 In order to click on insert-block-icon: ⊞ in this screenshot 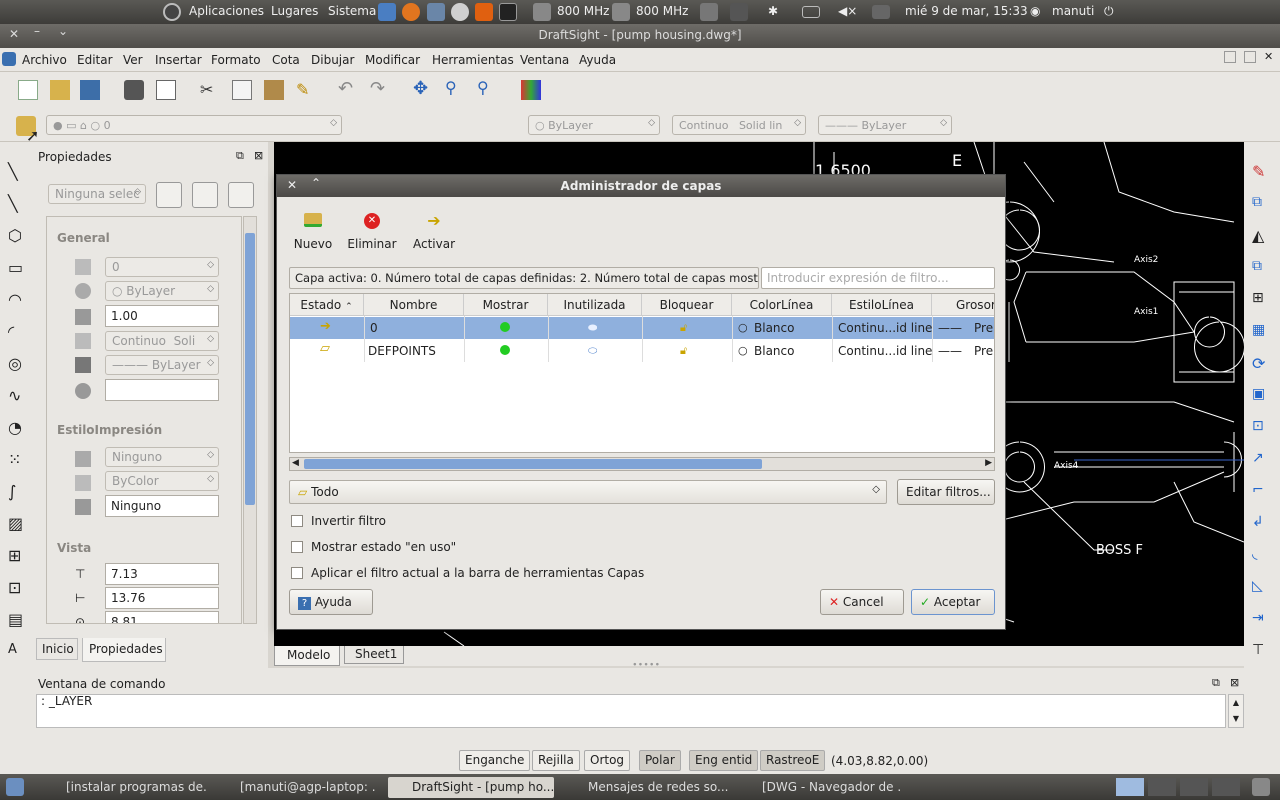, I will do `click(17, 555)`.